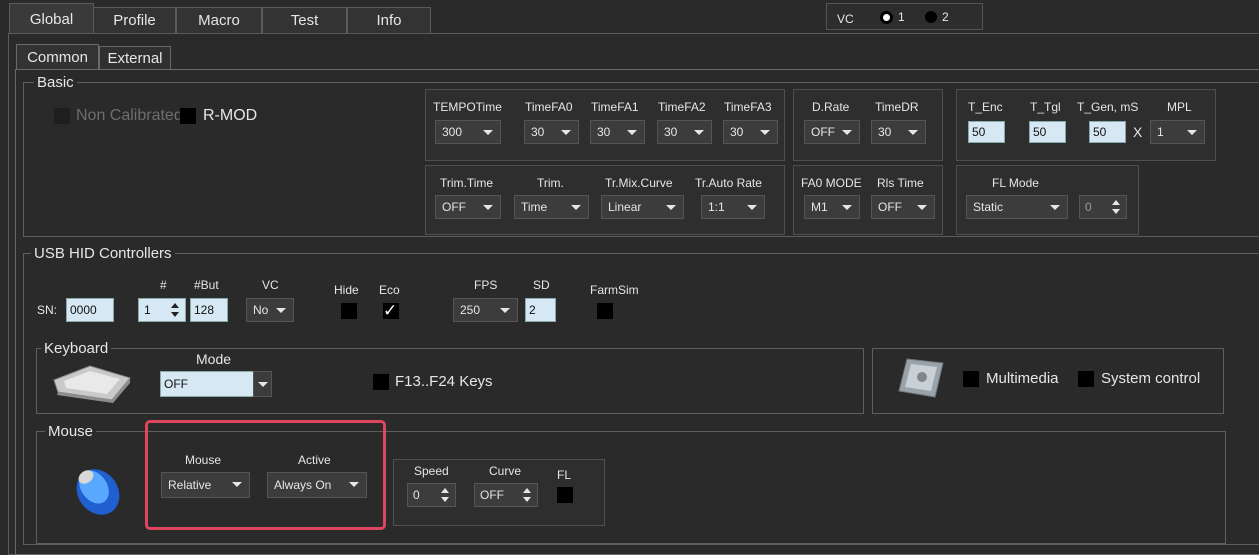  I want to click on farmsim-checkbox, so click(605, 311).